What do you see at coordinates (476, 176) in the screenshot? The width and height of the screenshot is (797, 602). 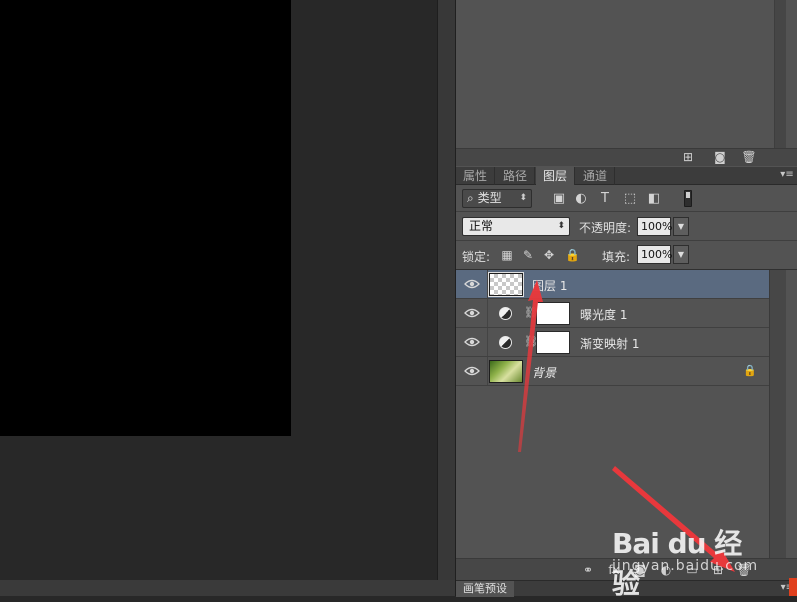 I see `tab-properties: 属性` at bounding box center [476, 176].